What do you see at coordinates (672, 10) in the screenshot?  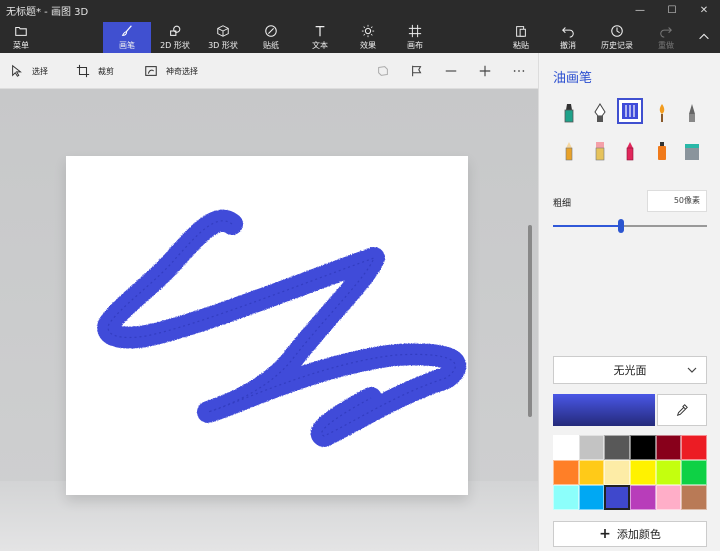 I see `maximize-button: ☐` at bounding box center [672, 10].